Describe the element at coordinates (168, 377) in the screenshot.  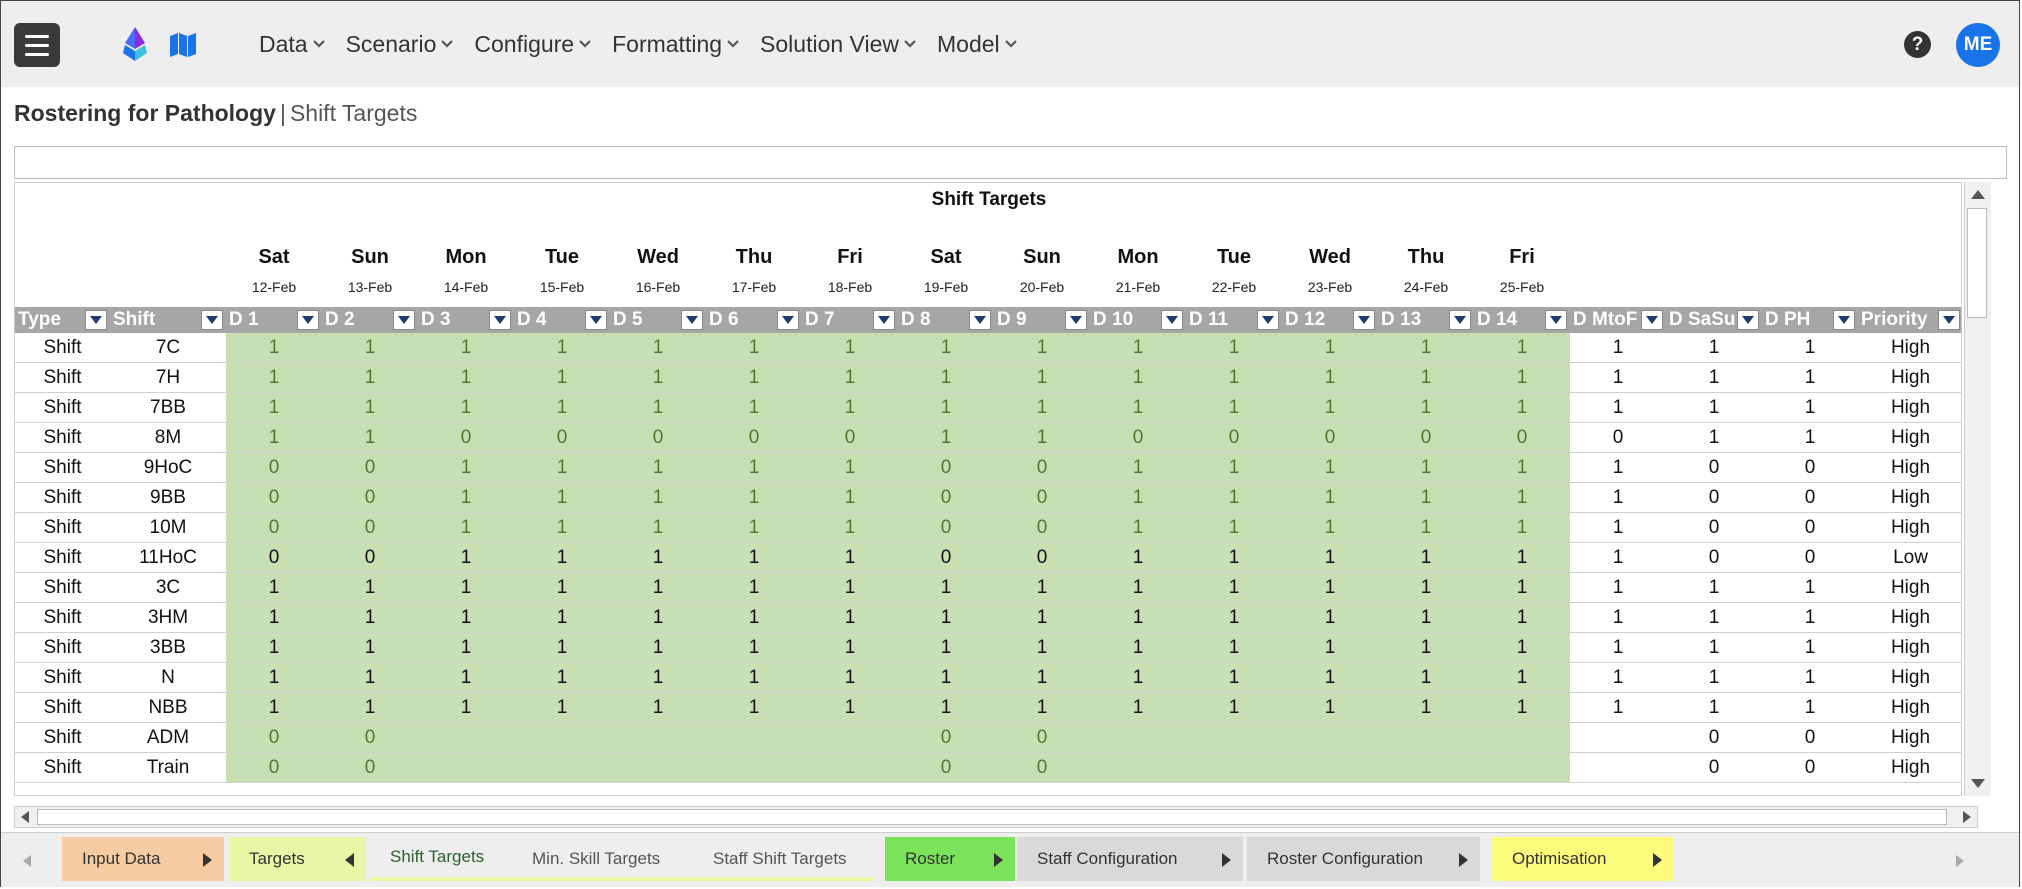
I see `table-cell: 7H` at that location.